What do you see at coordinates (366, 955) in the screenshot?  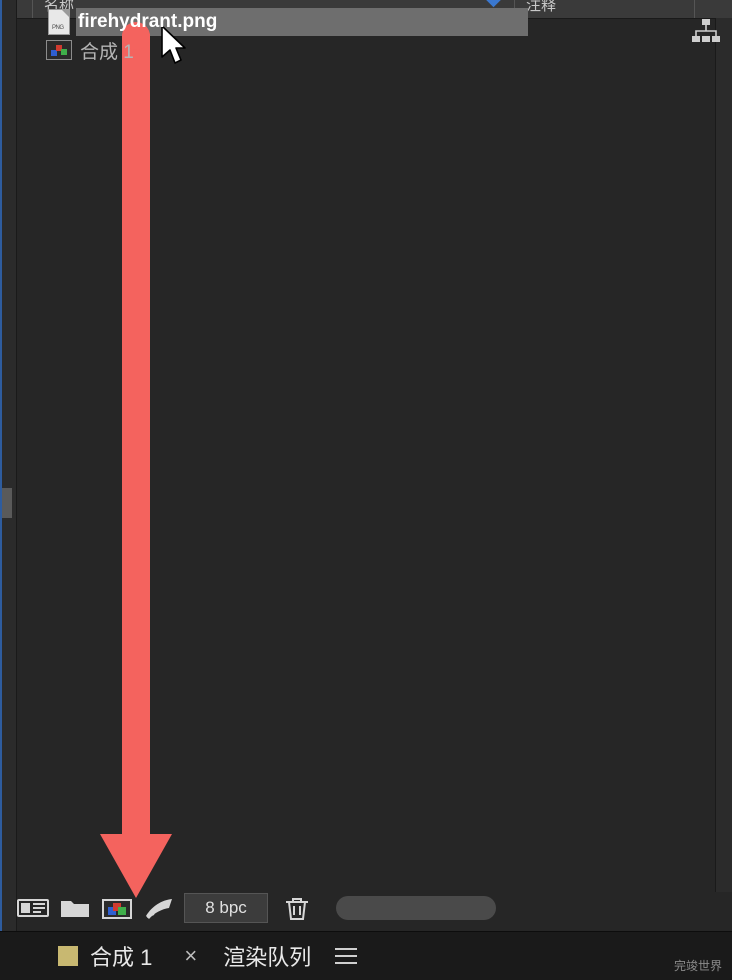 I see `timeline-tab-bar: 合成 1 × 渲染队列 完竣世界` at bounding box center [366, 955].